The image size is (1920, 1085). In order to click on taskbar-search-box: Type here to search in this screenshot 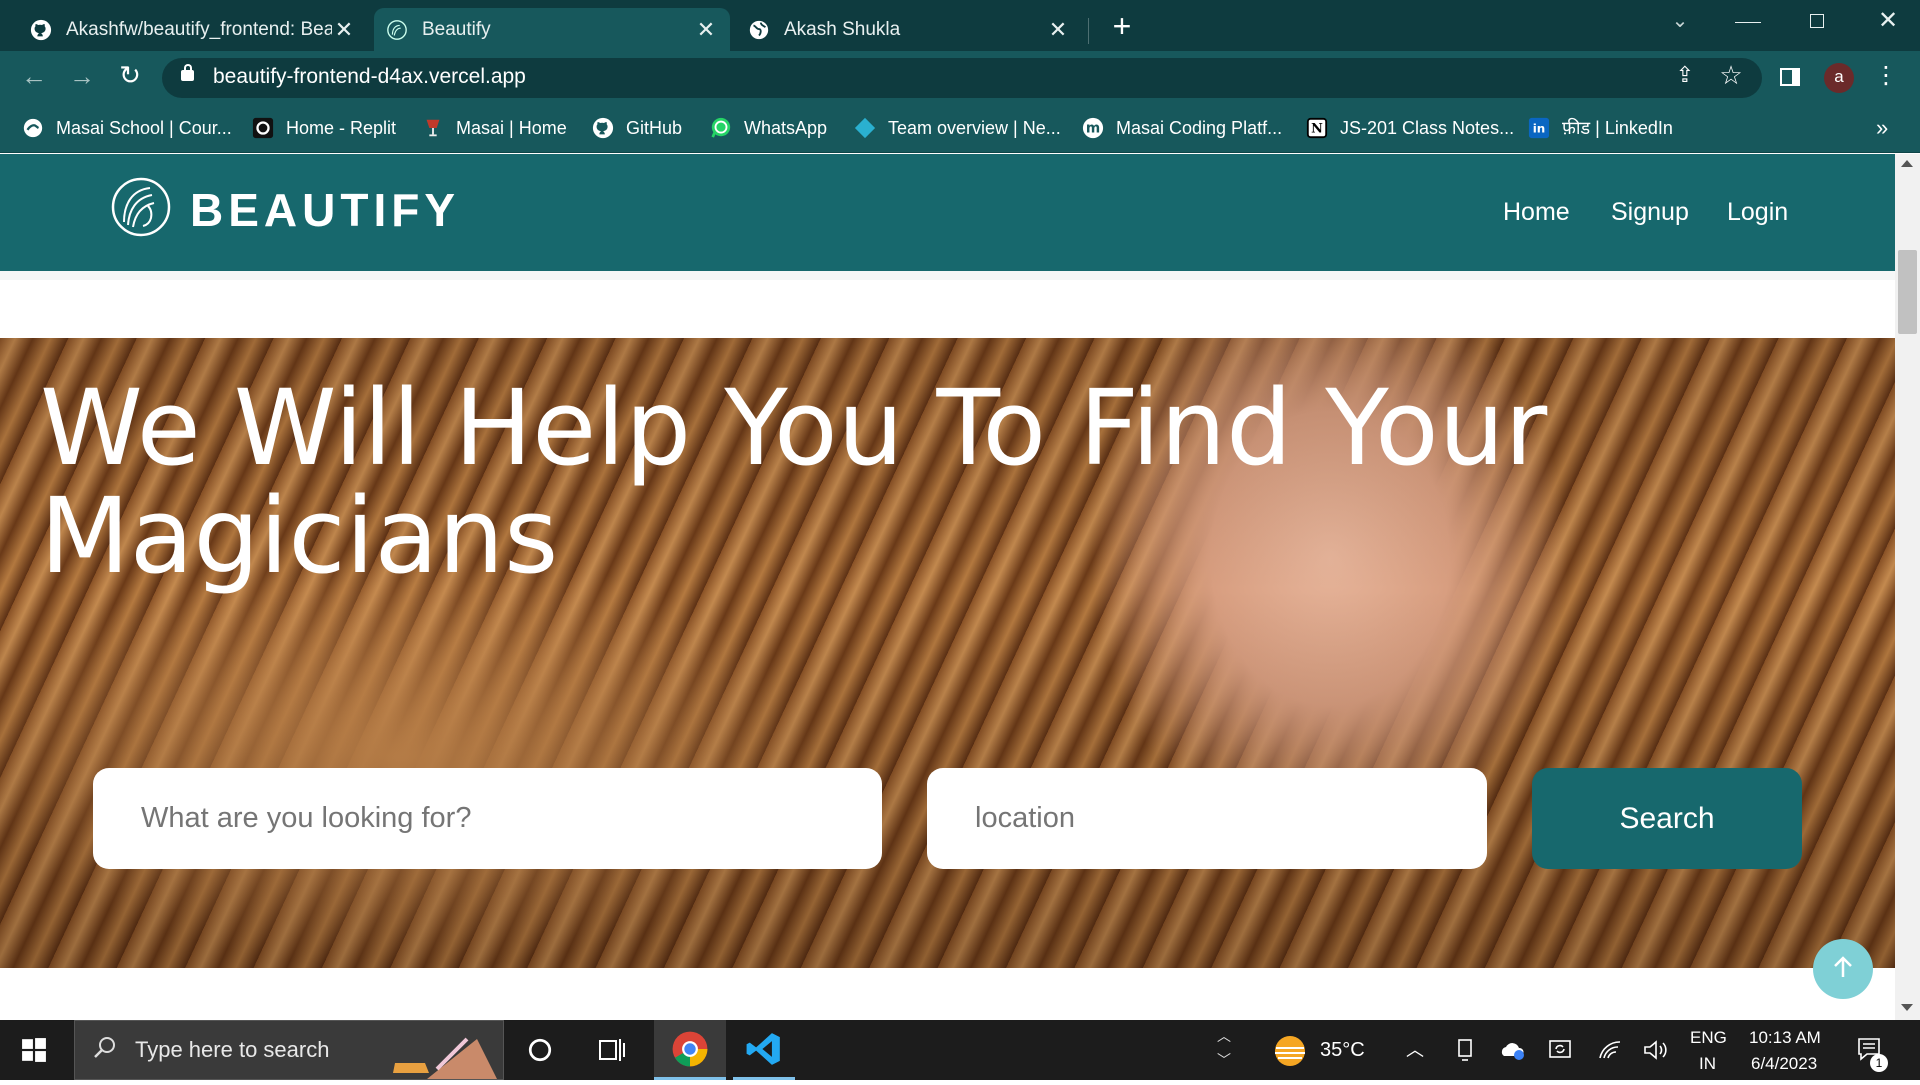, I will do `click(289, 1050)`.